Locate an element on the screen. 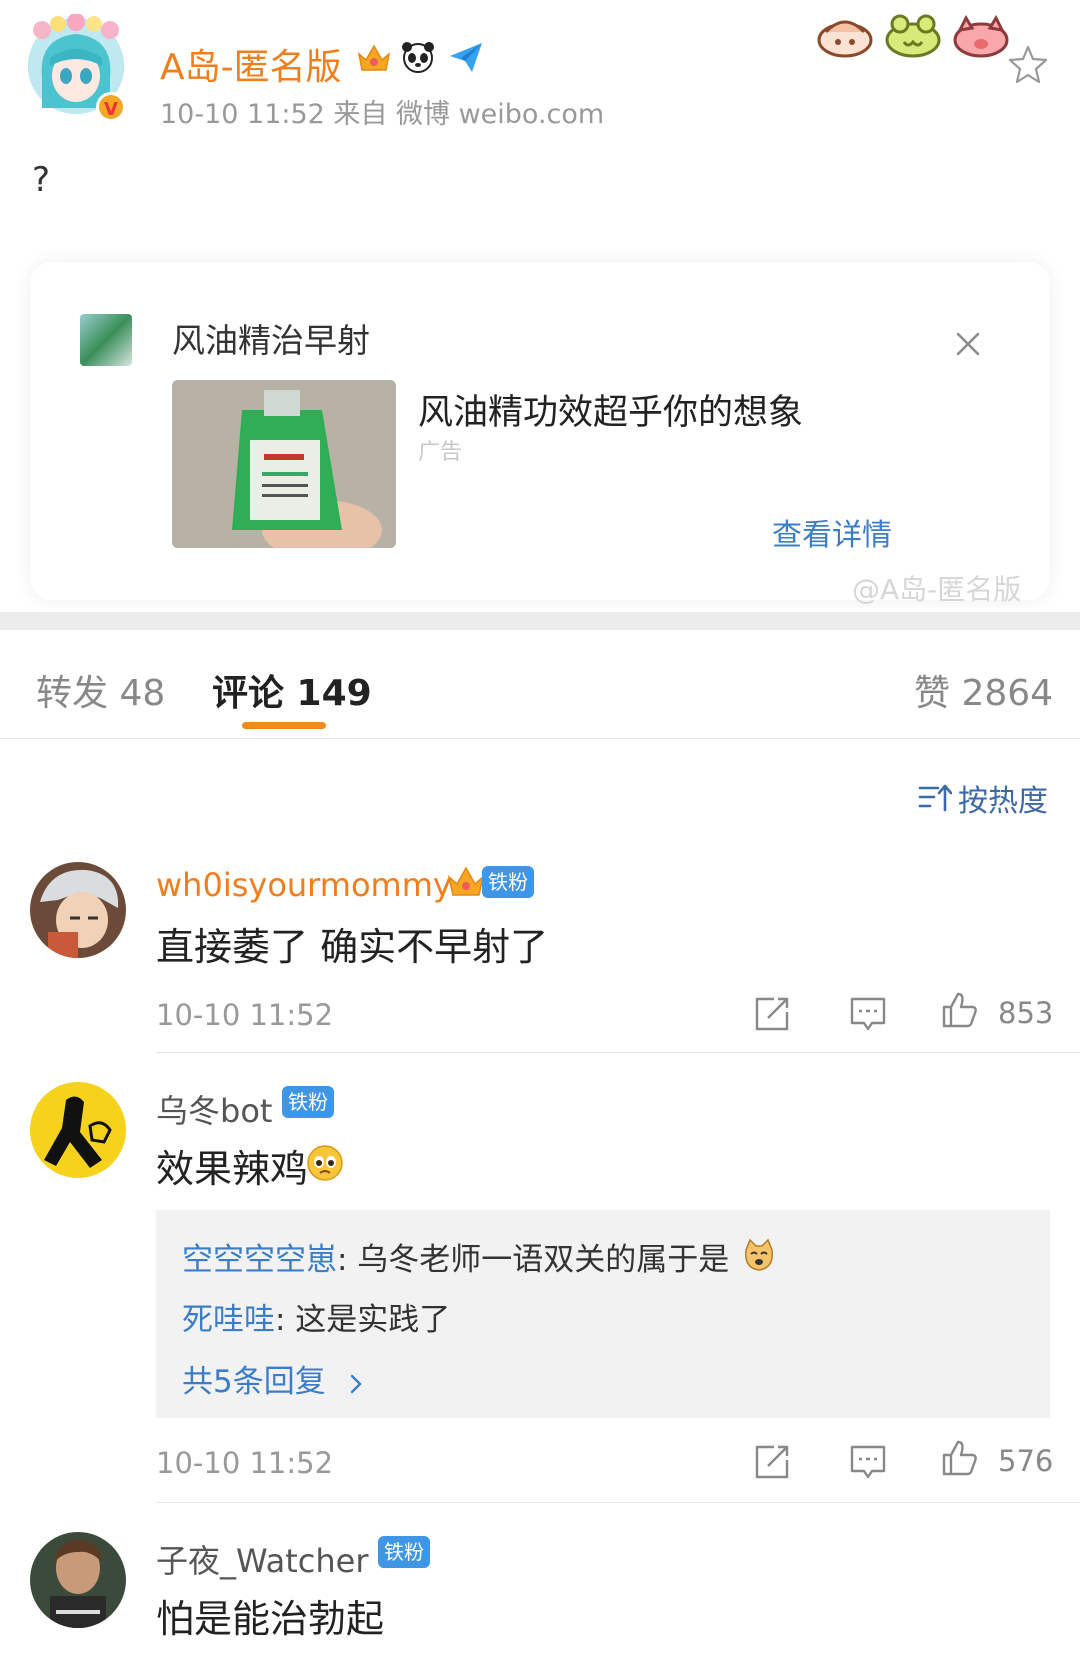  yellow-figure-avatar is located at coordinates (78, 1130).